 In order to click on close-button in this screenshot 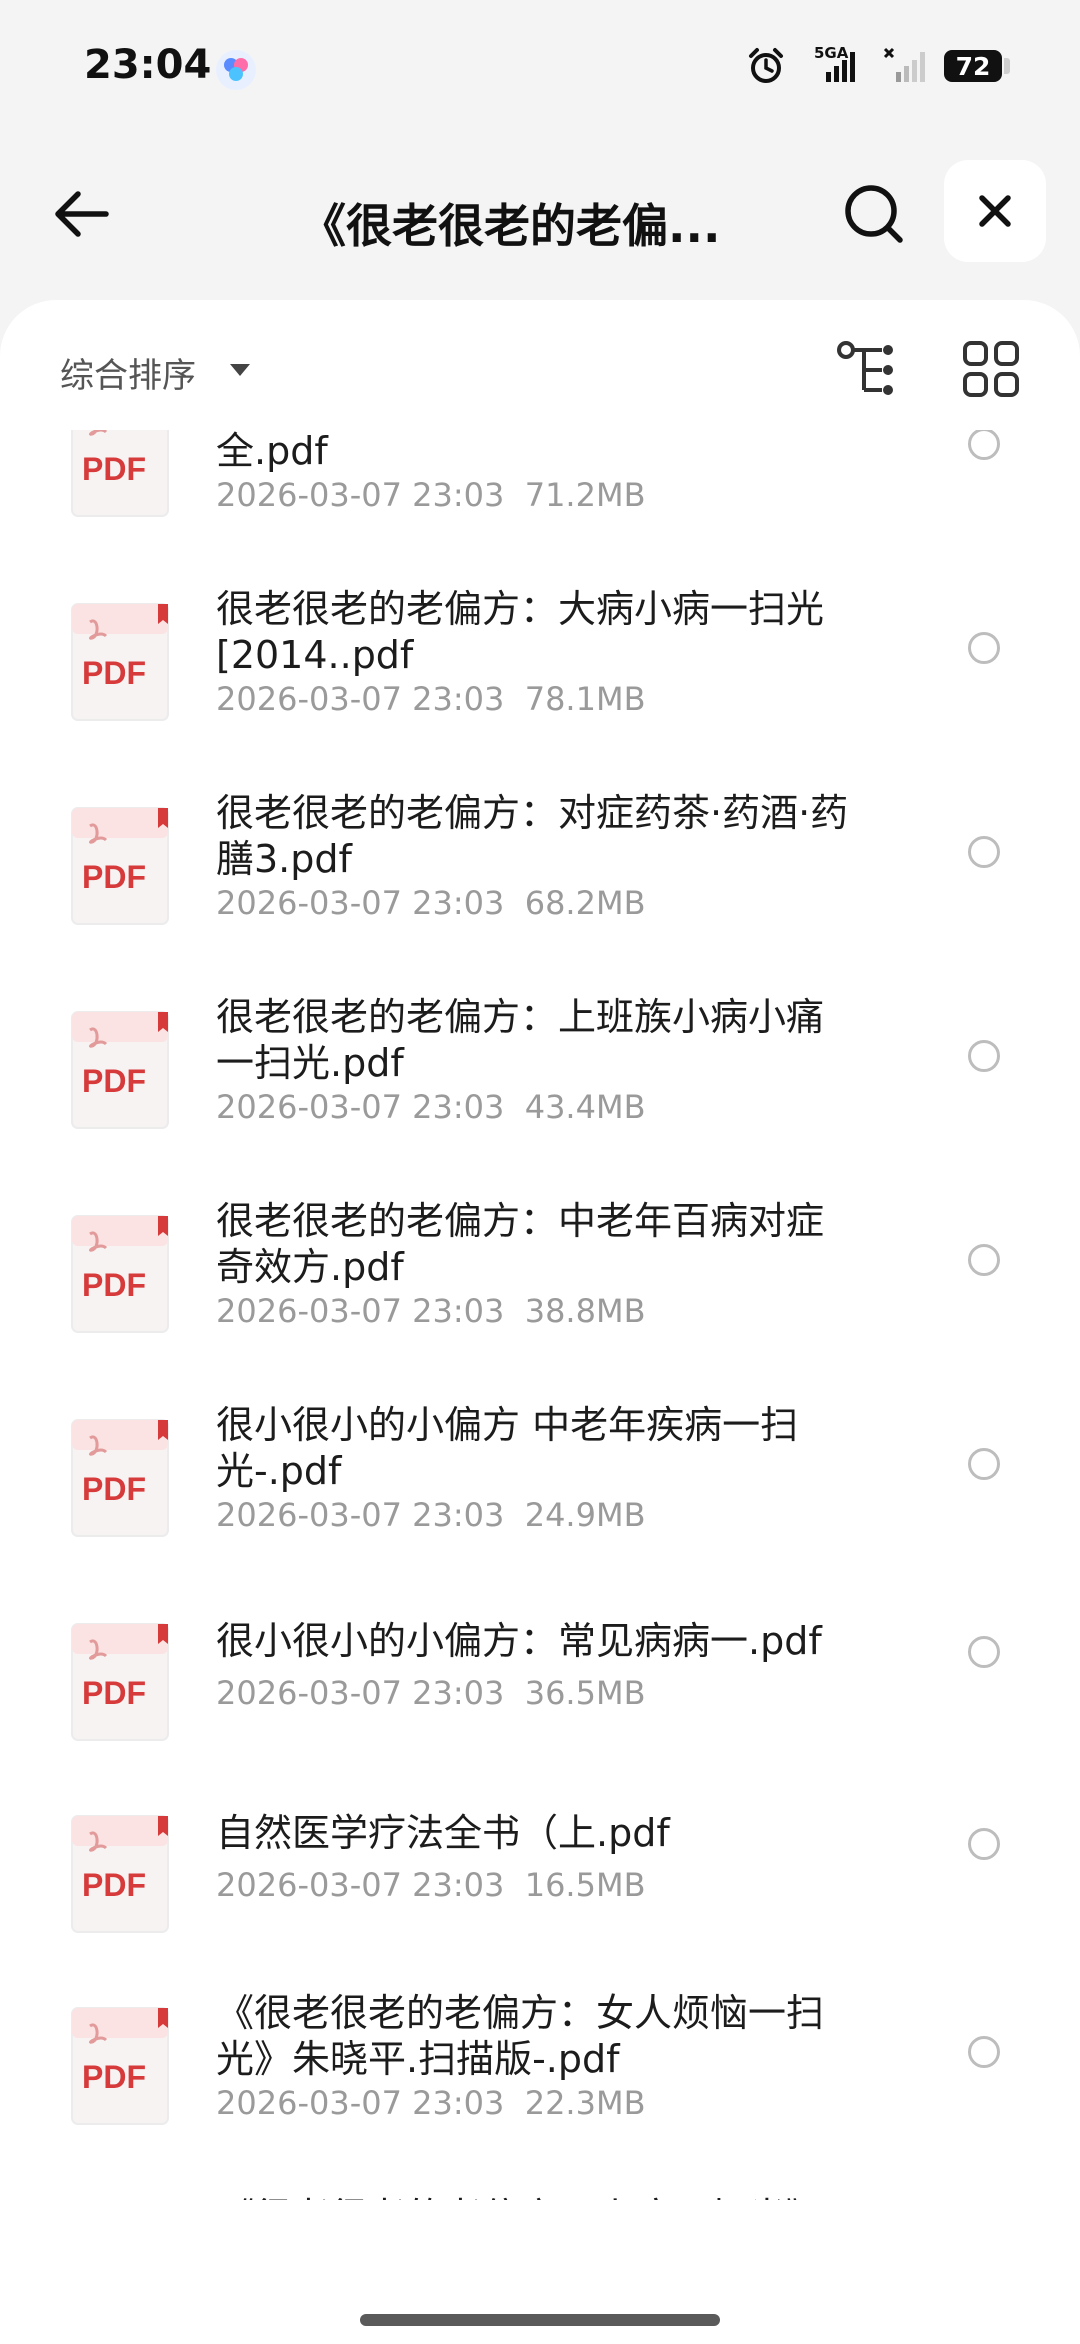, I will do `click(995, 211)`.